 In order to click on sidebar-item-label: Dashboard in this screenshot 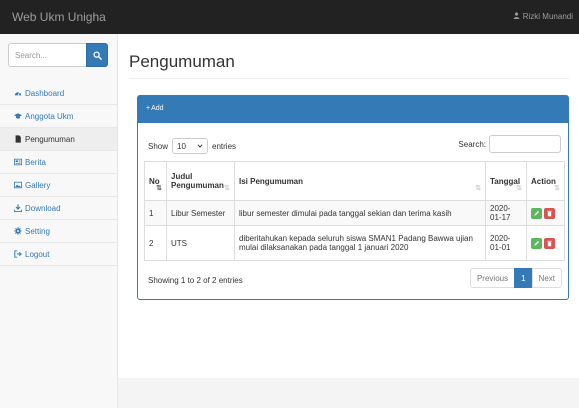, I will do `click(45, 93)`.